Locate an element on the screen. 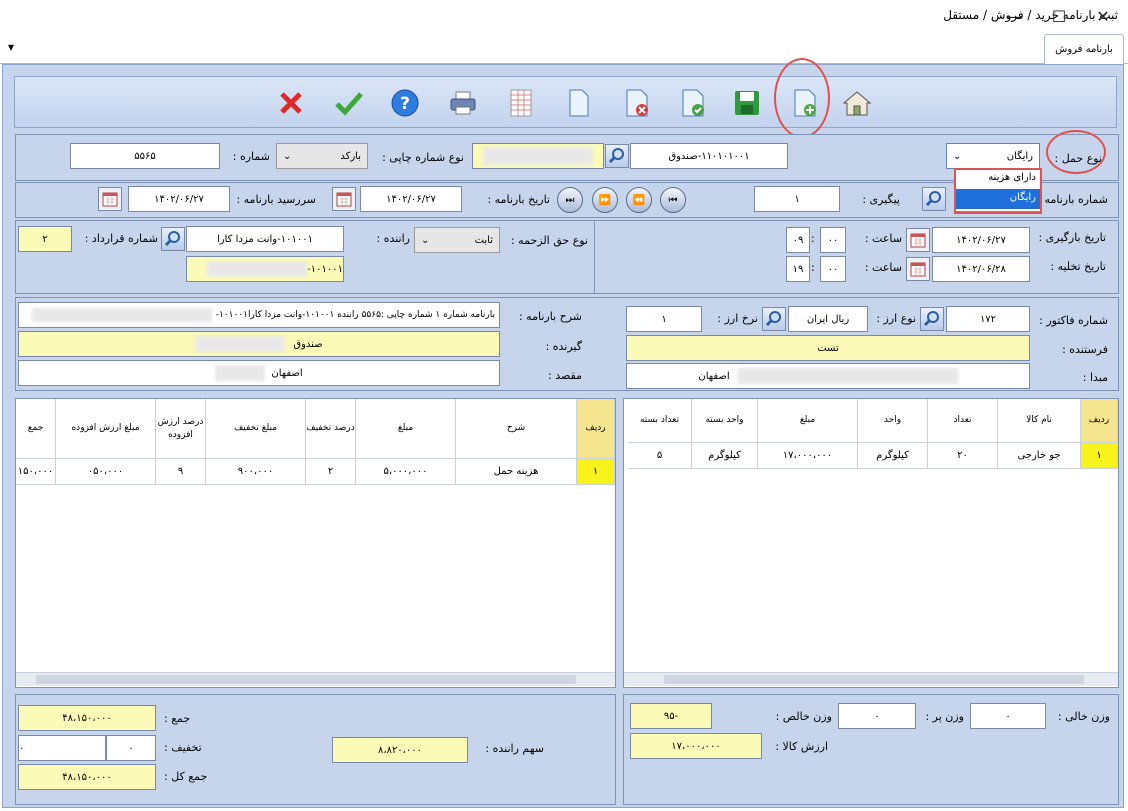  sender-field: تست is located at coordinates (828, 348).